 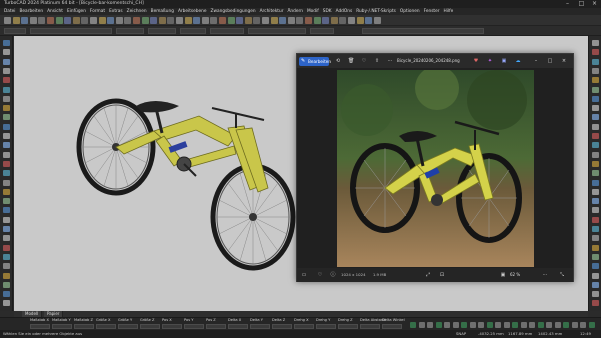 I want to click on menu-item: Bemaßung, so click(x=162, y=11).